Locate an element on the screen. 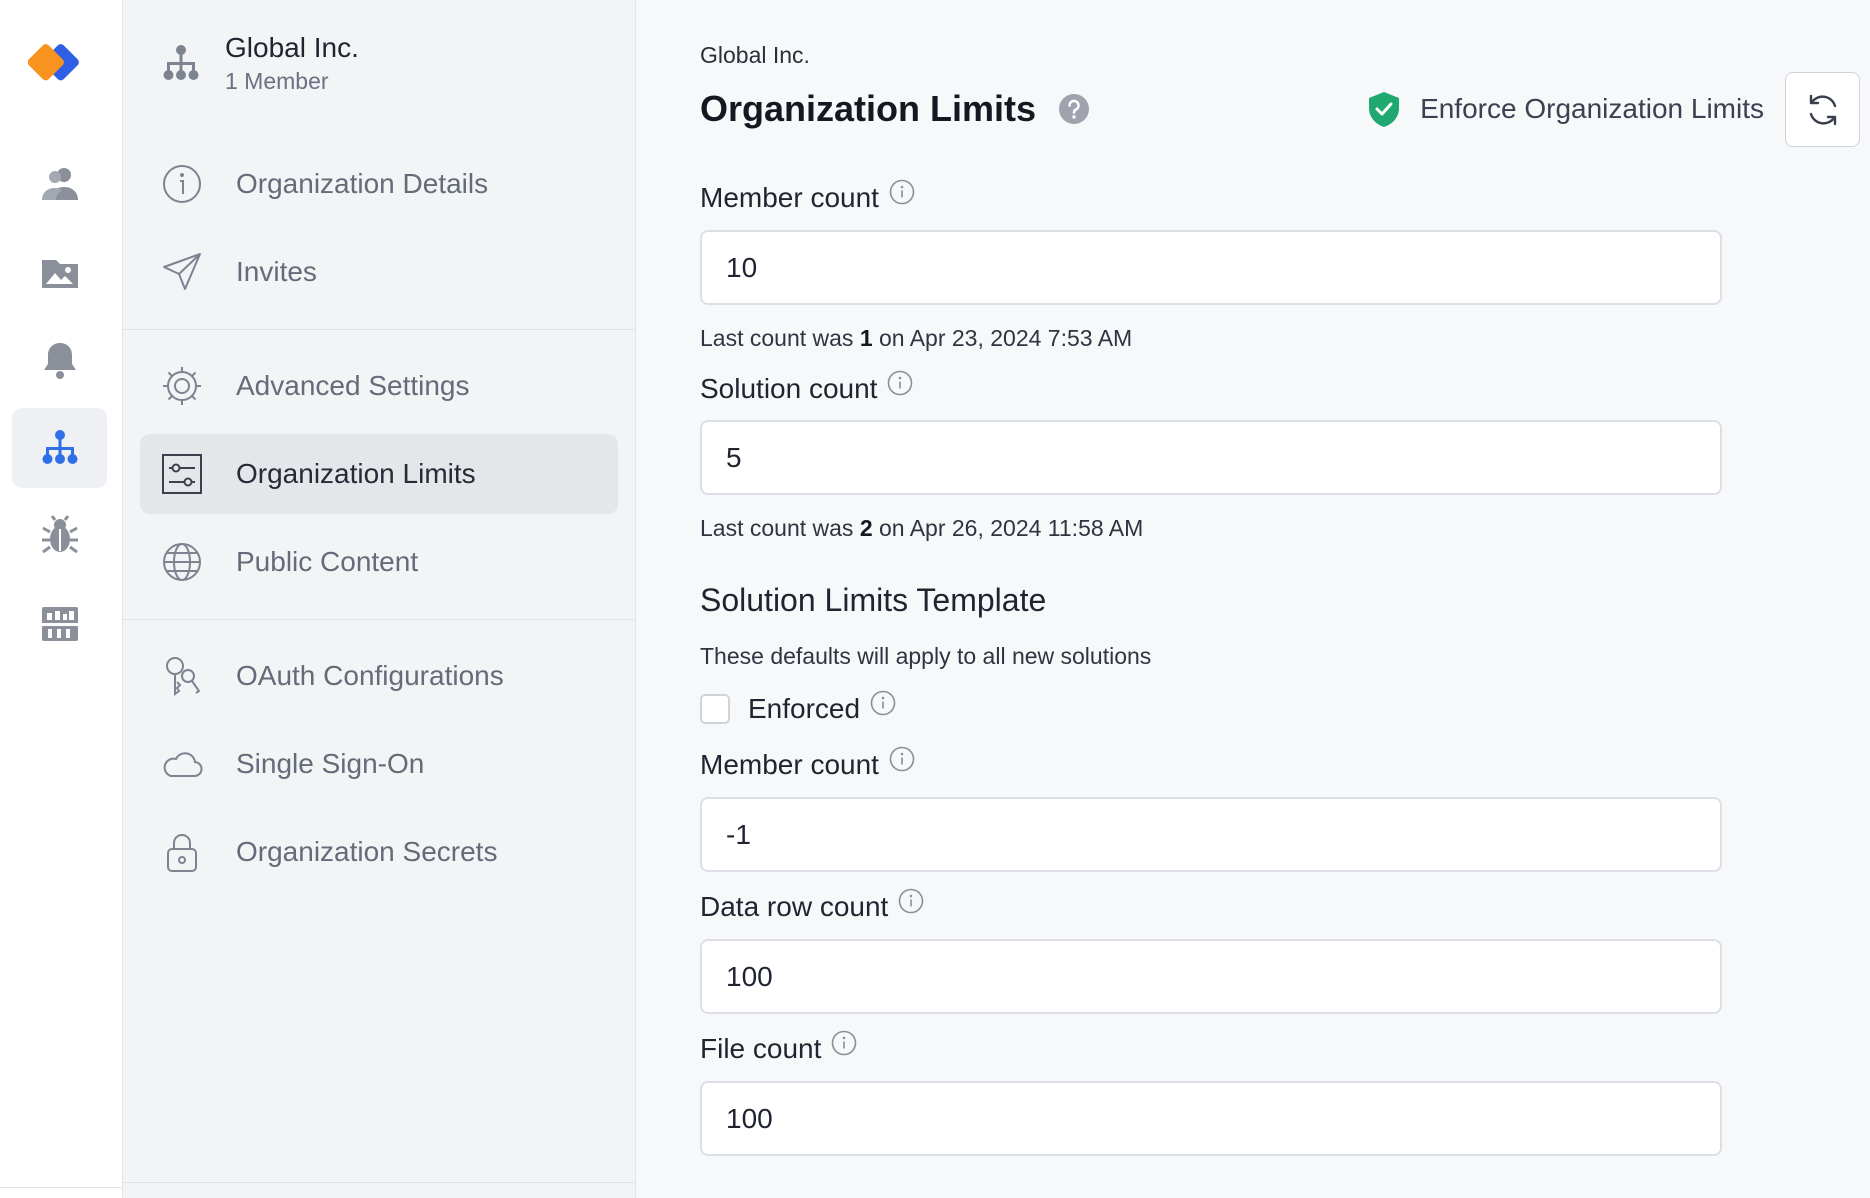 This screenshot has width=1870, height=1198. sliders-icon is located at coordinates (182, 474).